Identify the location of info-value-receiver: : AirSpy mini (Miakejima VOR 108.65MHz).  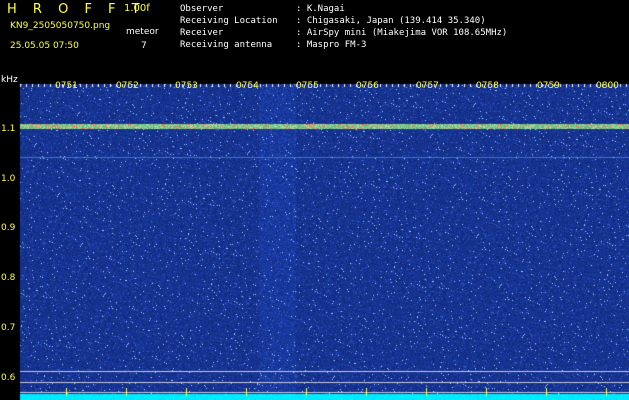
(402, 33).